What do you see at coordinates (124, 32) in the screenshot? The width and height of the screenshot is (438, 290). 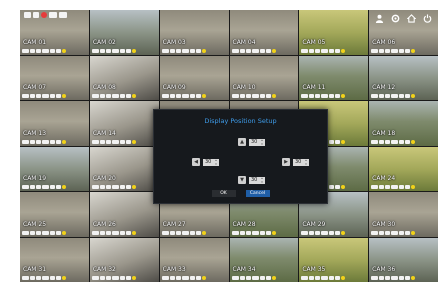 I see `camera-tile: CAM 02` at bounding box center [124, 32].